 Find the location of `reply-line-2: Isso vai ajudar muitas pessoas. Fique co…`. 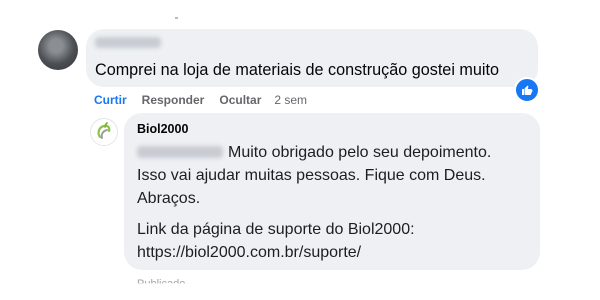

reply-line-2: Isso vai ajudar muitas pessoas. Fique co… is located at coordinates (311, 175).